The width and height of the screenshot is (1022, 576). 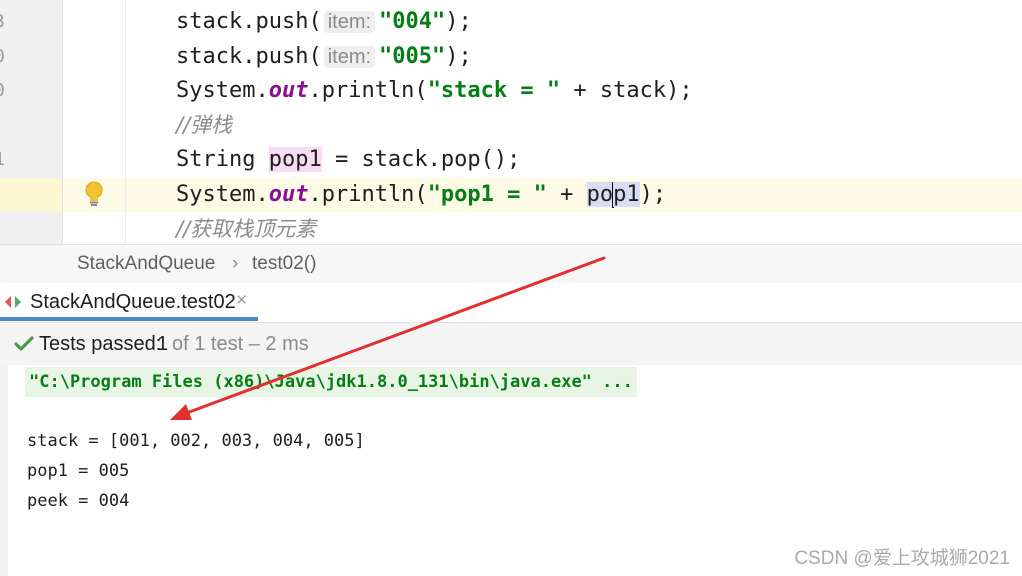 What do you see at coordinates (13, 302) in the screenshot?
I see `run-config-icon` at bounding box center [13, 302].